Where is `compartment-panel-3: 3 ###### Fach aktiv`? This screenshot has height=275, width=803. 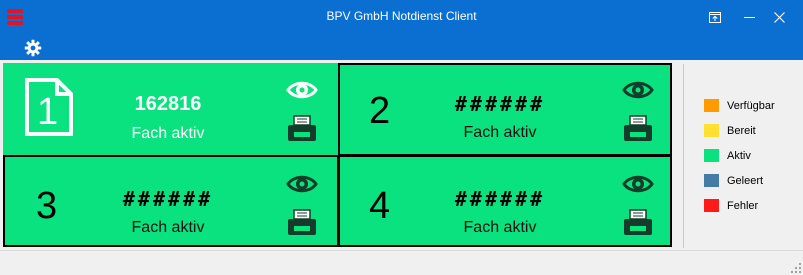 compartment-panel-3: 3 ###### Fach aktiv is located at coordinates (171, 201).